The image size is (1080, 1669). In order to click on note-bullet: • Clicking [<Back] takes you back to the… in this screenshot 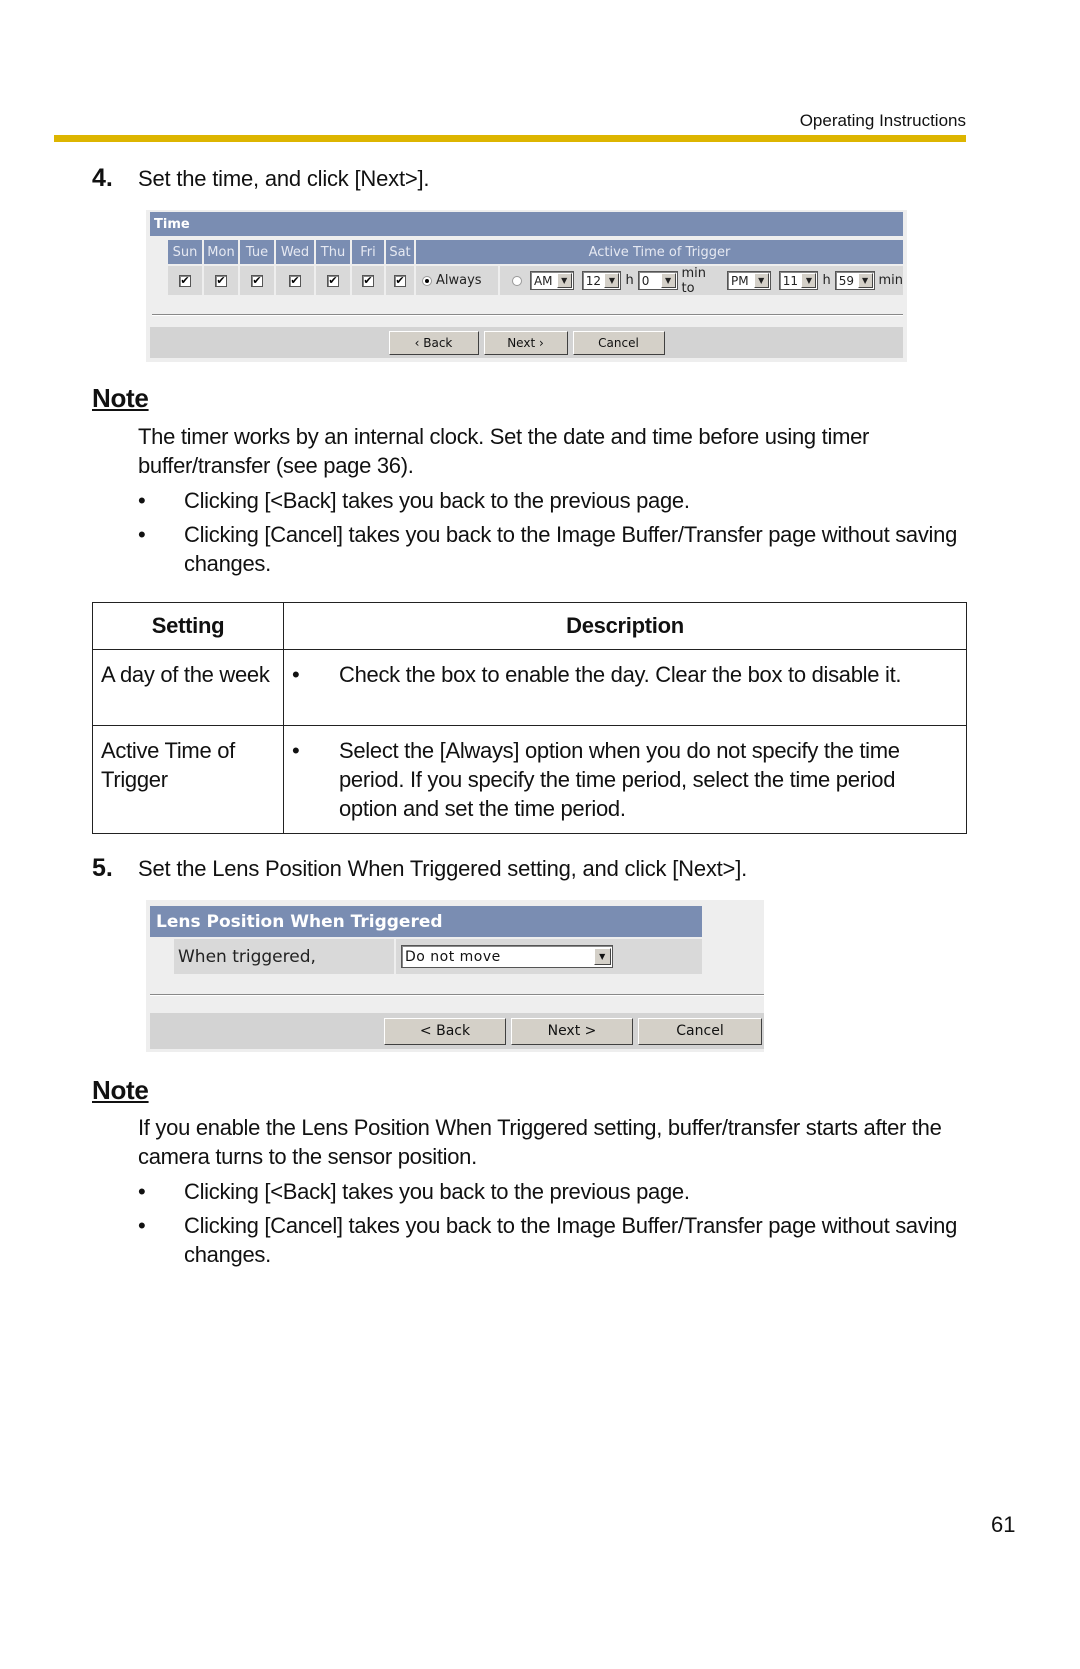, I will do `click(553, 500)`.